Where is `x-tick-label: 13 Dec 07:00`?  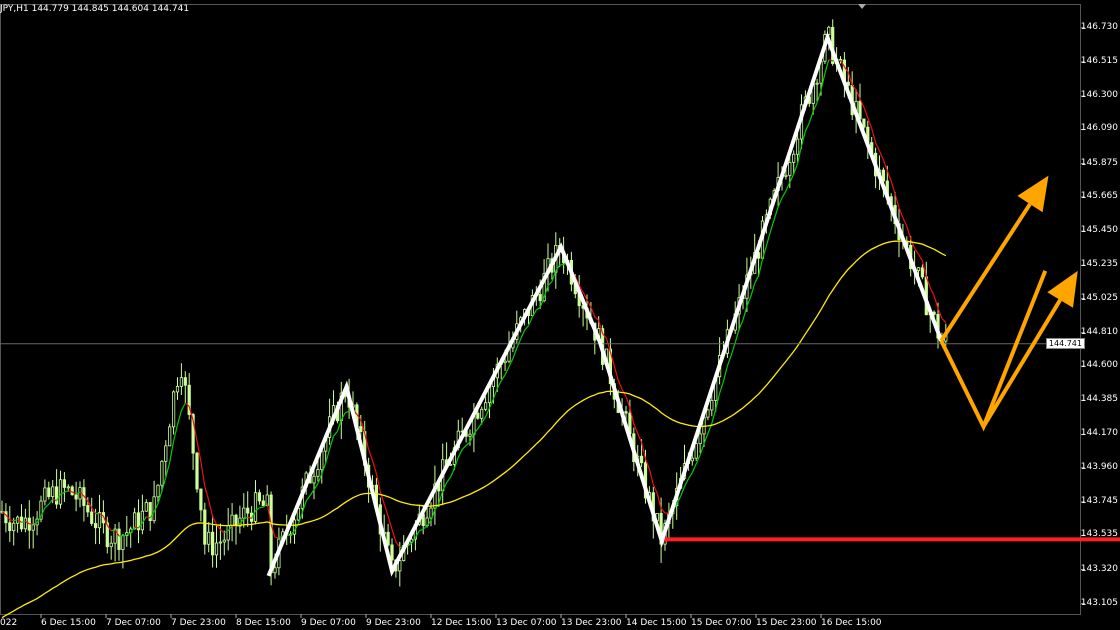 x-tick-label: 13 Dec 07:00 is located at coordinates (526, 623).